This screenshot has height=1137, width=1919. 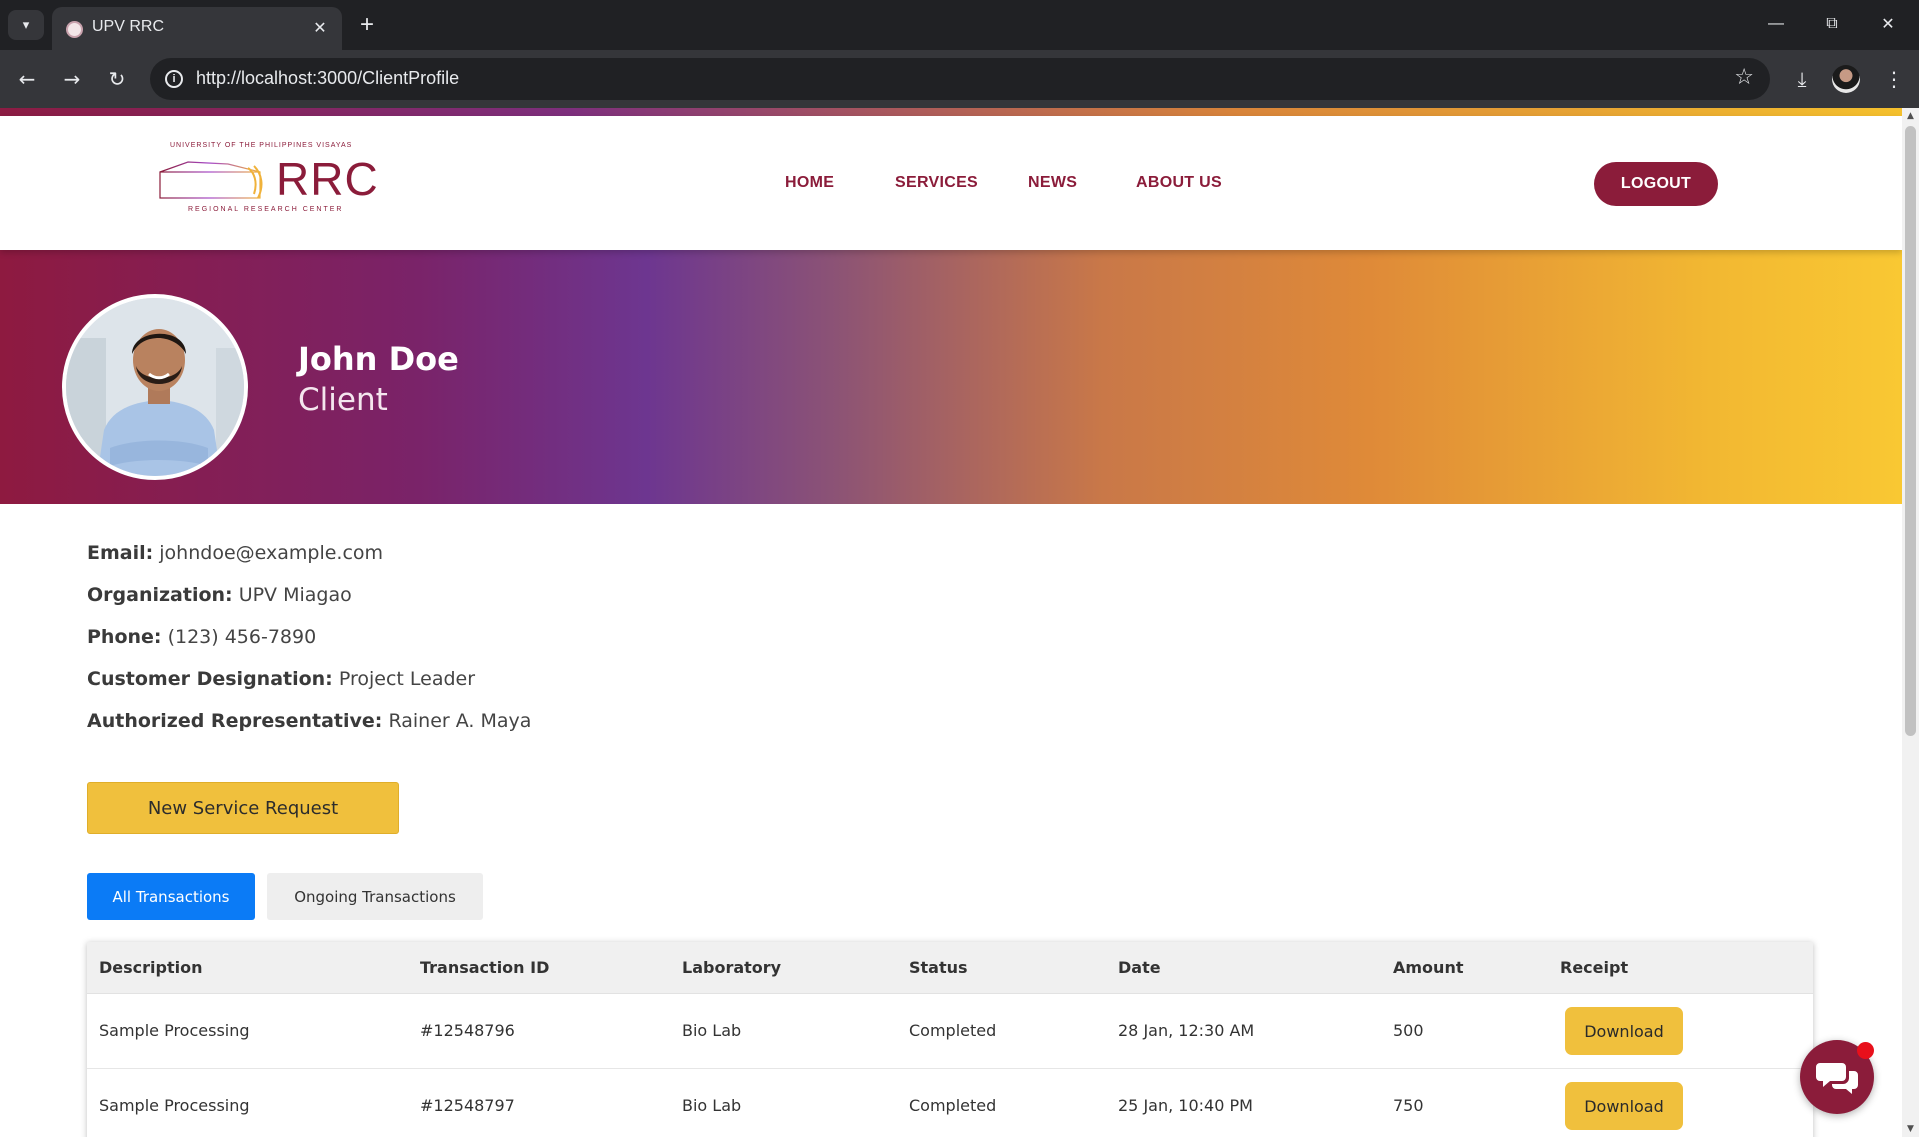 What do you see at coordinates (1408, 1030) in the screenshot?
I see `cell-amount: 500` at bounding box center [1408, 1030].